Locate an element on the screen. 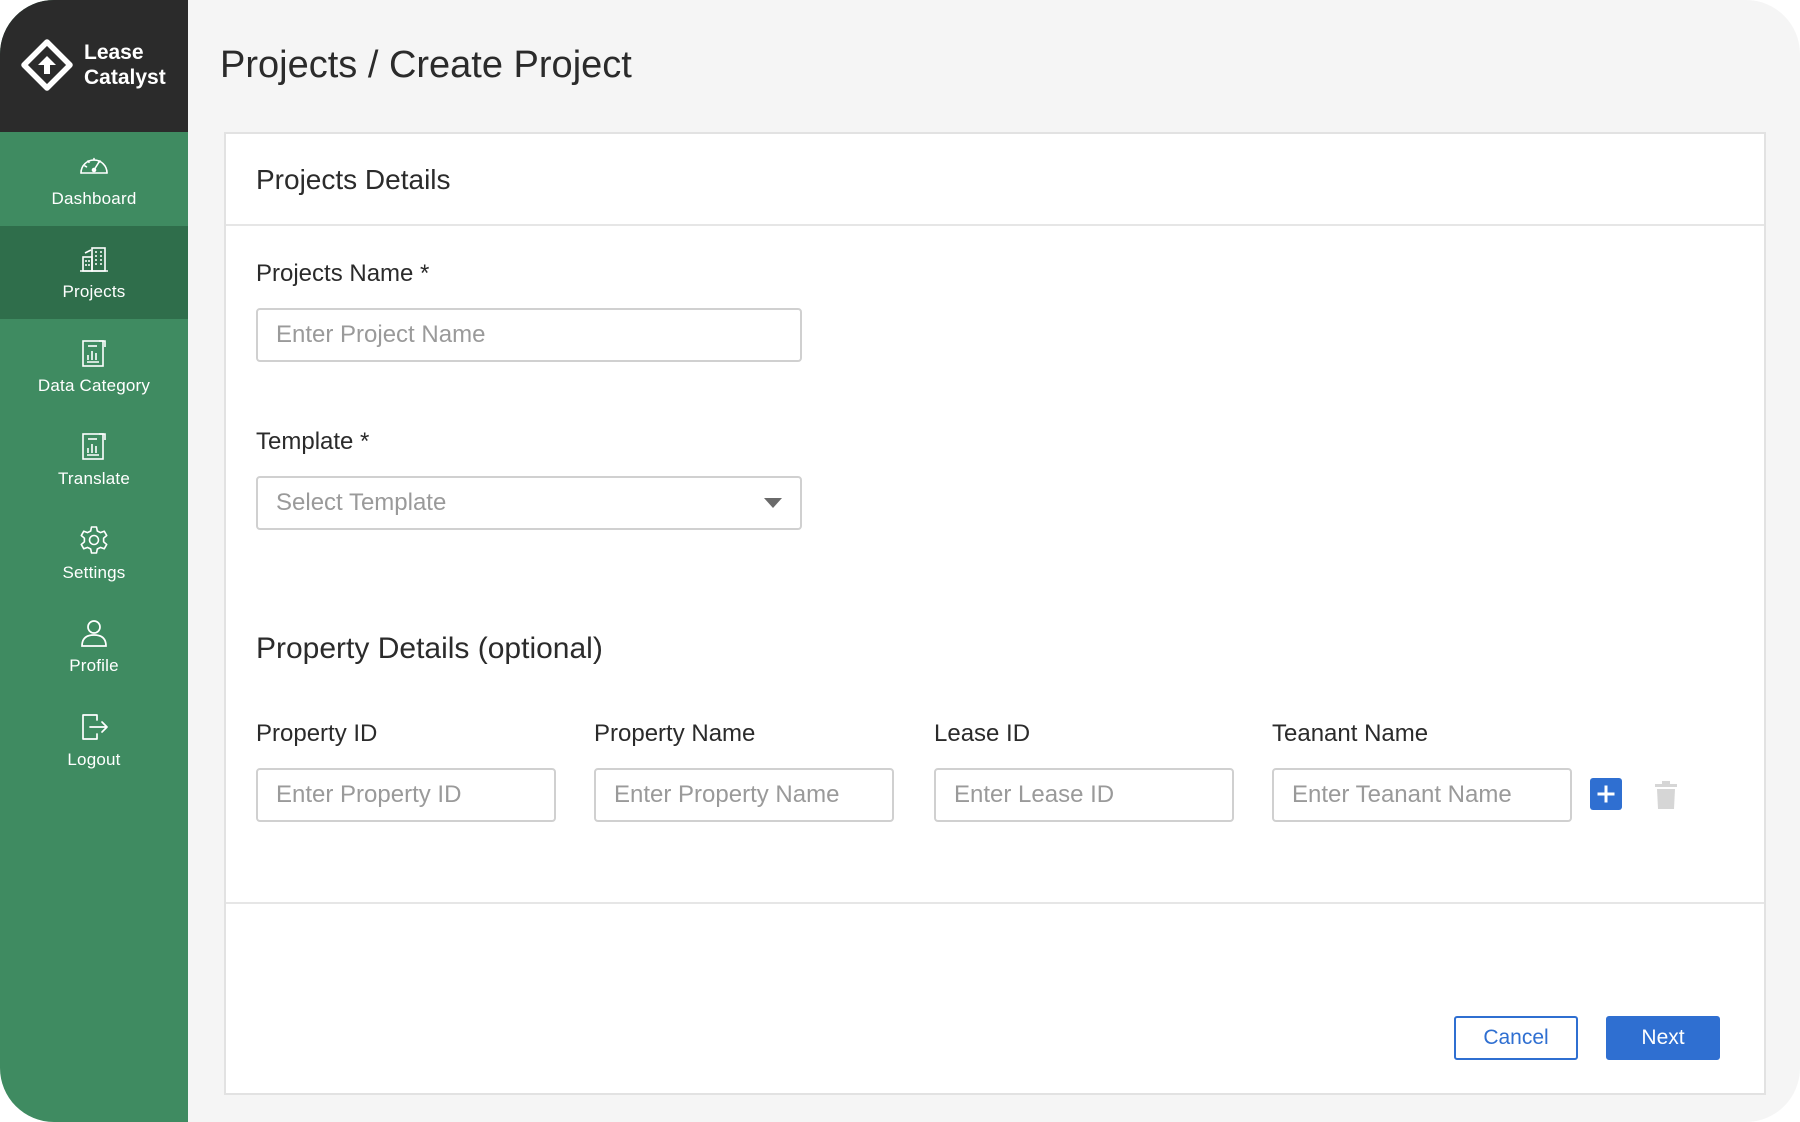 This screenshot has width=1800, height=1122. add-row-button is located at coordinates (1606, 794).